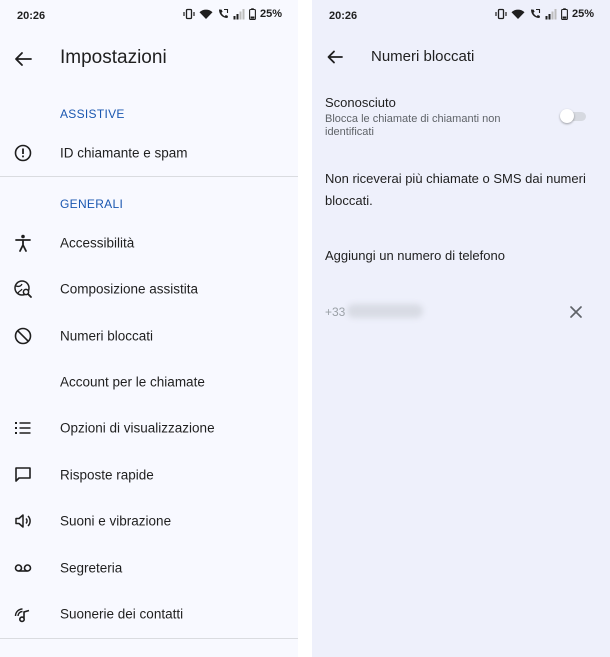 The image size is (610, 657). I want to click on globe-search-icon, so click(23, 289).